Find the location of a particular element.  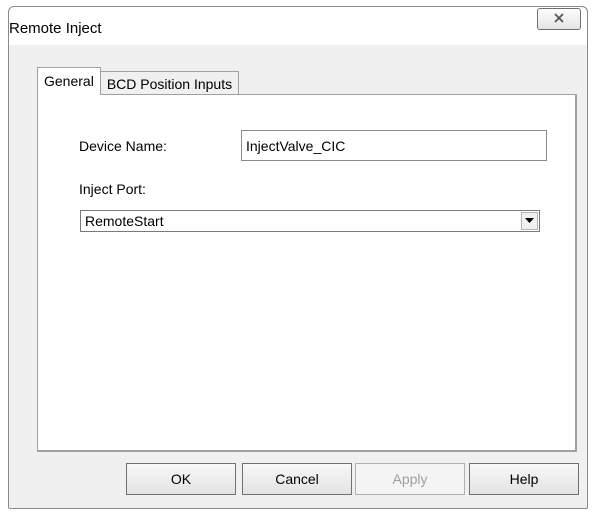

close-button is located at coordinates (559, 19).